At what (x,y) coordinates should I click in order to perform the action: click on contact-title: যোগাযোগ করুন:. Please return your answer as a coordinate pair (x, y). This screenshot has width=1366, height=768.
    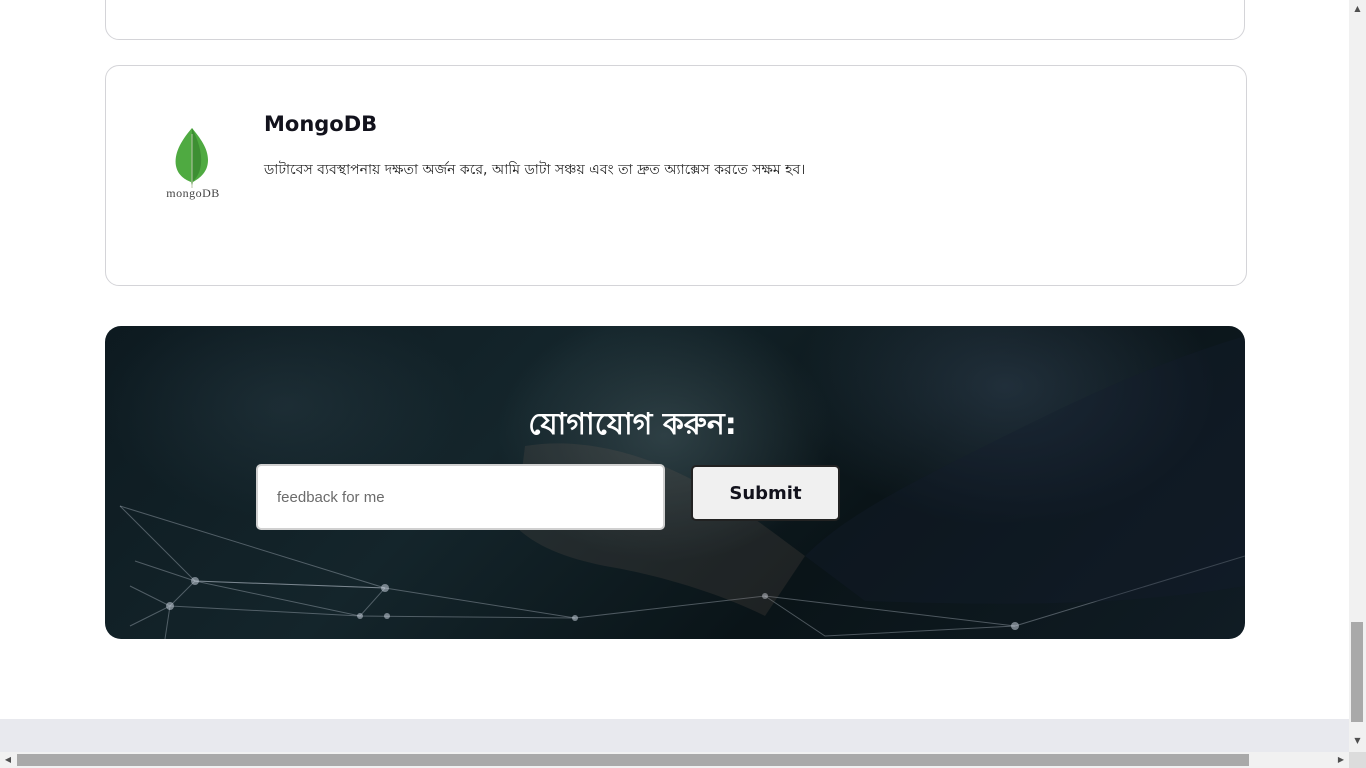
    Looking at the image, I should click on (632, 424).